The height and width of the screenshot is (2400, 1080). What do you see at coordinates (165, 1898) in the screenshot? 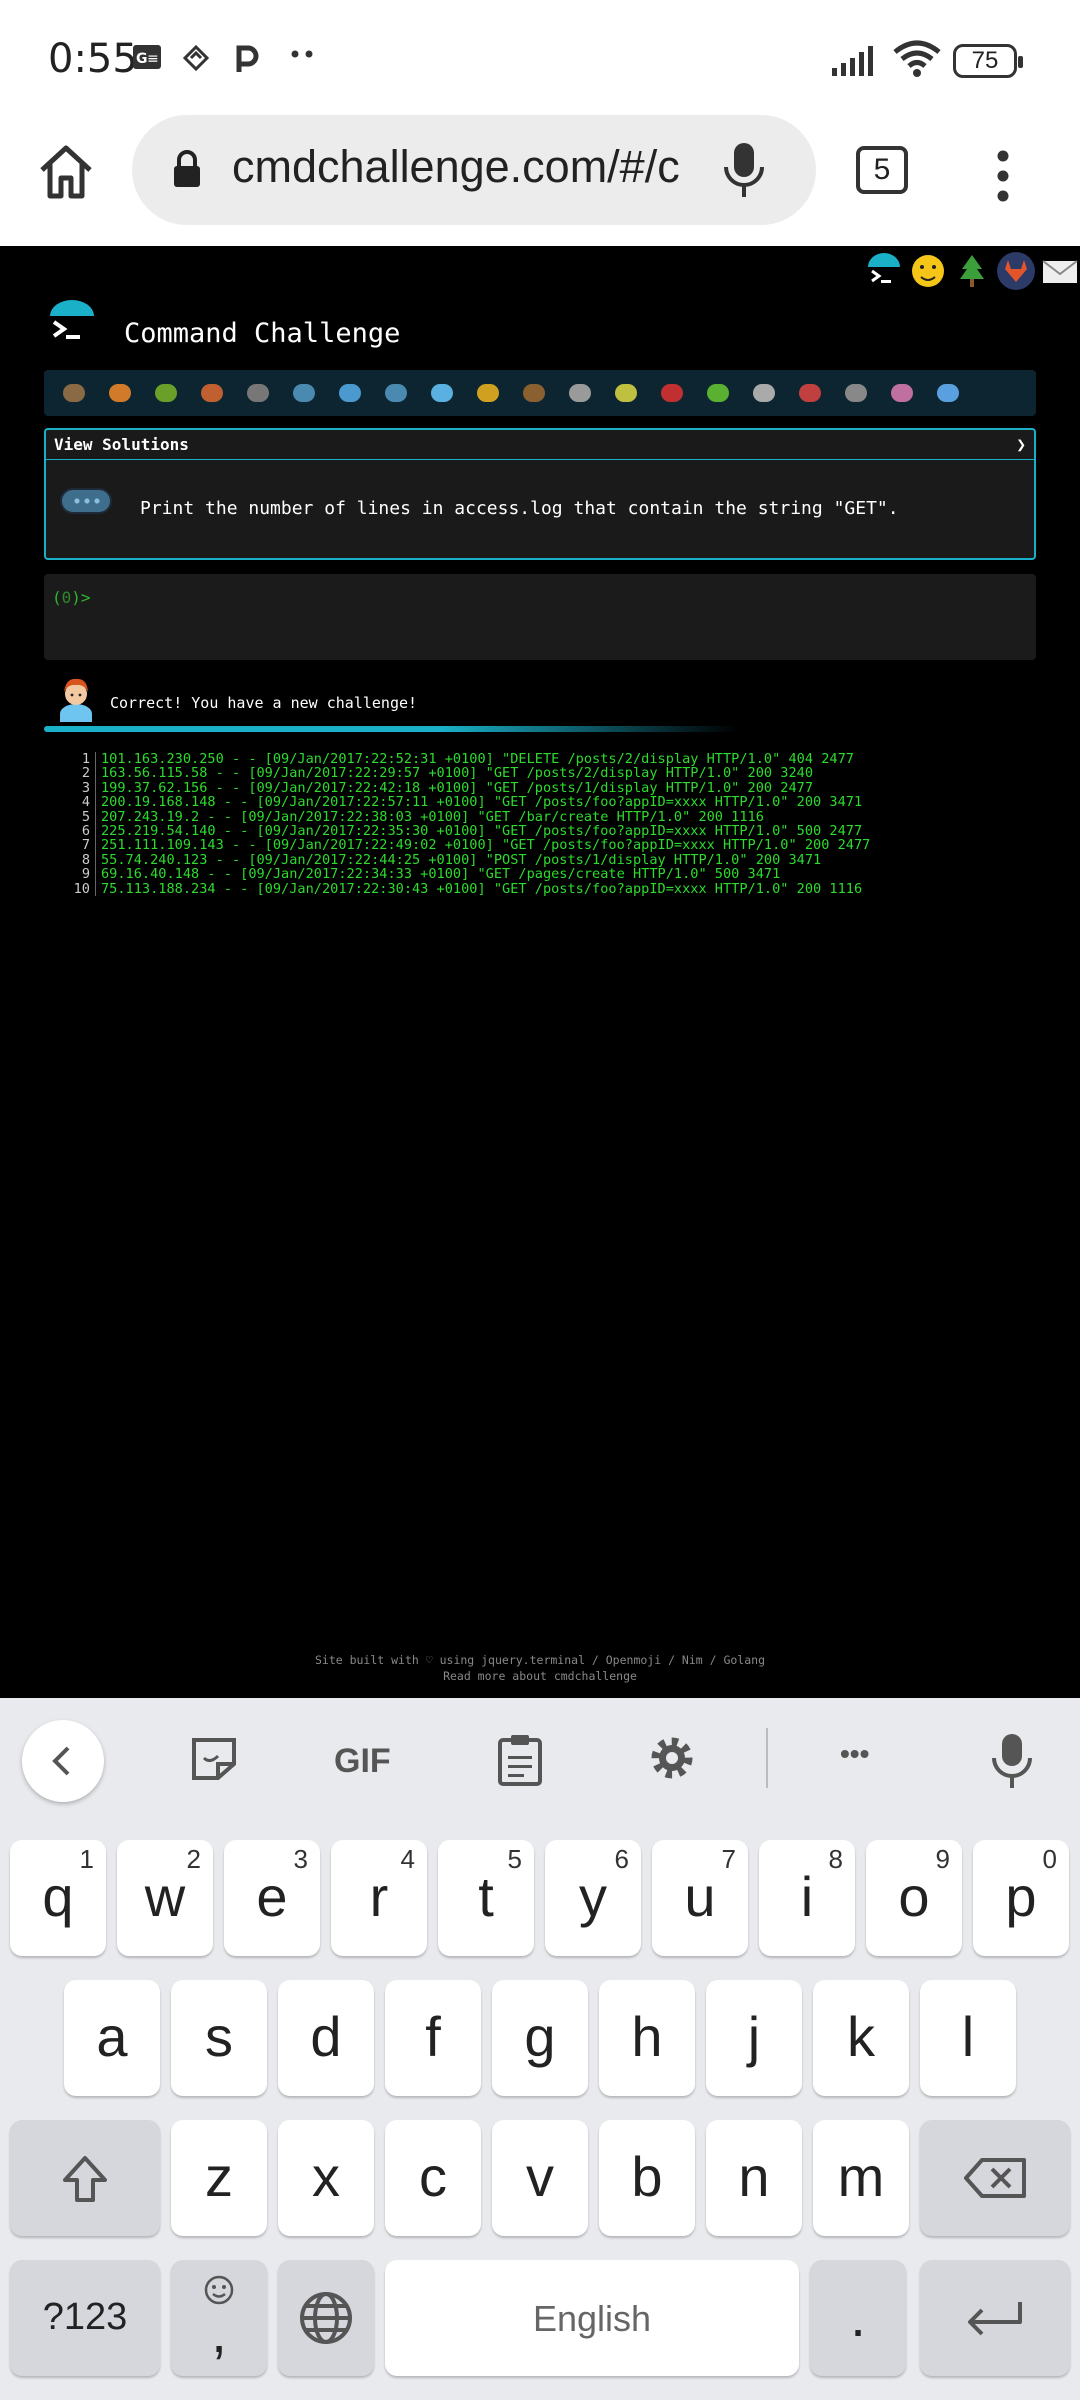
I see `key-w: w2` at bounding box center [165, 1898].